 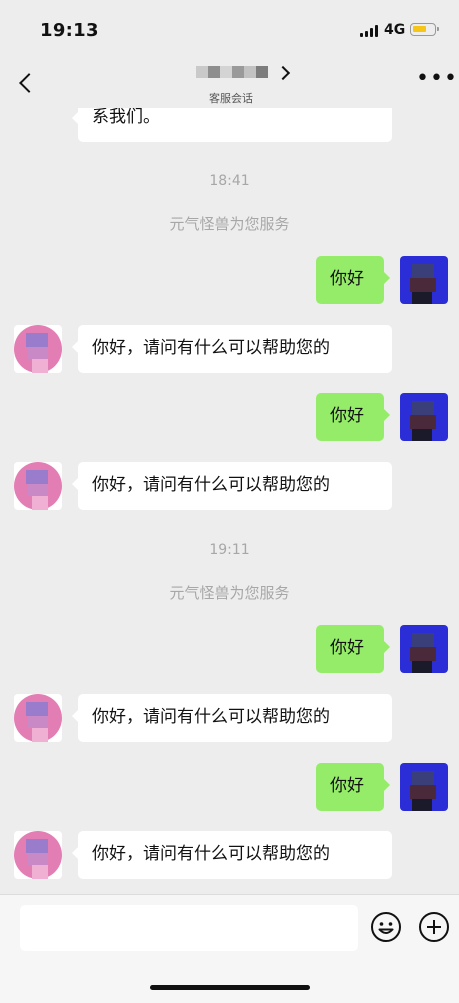 I want to click on message-bubble-agent-truncated: 系我们。, so click(x=232, y=125).